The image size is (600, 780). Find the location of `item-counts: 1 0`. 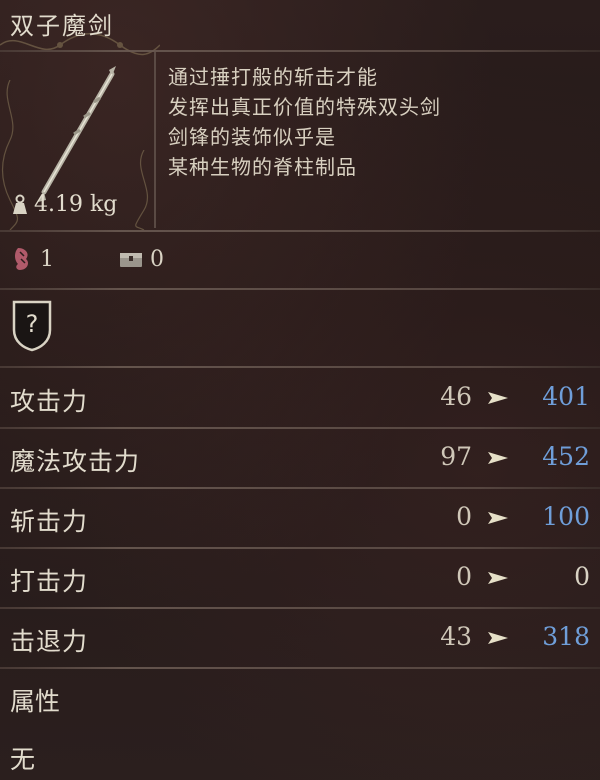

item-counts: 1 0 is located at coordinates (88, 259).